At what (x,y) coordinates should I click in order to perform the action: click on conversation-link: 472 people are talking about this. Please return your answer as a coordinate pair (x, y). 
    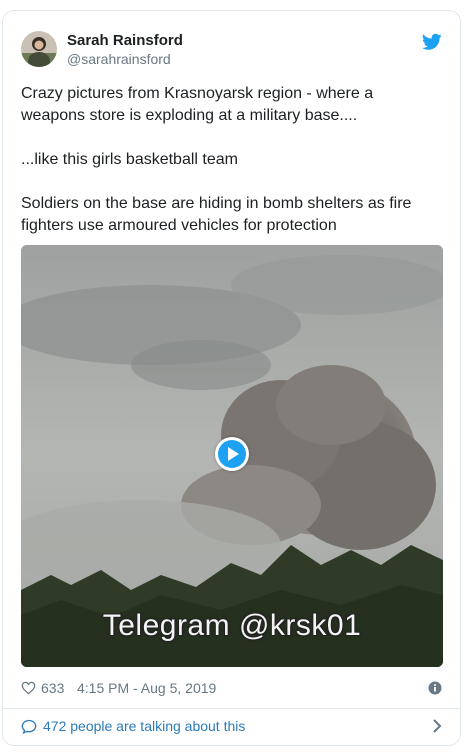
    Looking at the image, I should click on (231, 728).